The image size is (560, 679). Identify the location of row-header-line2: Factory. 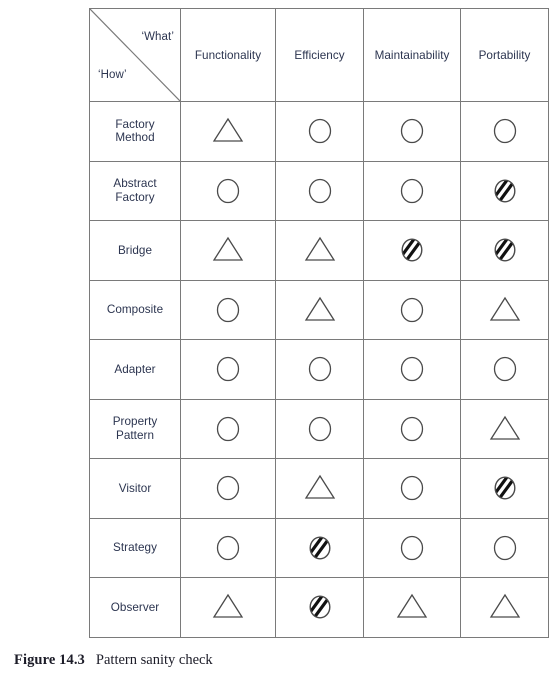
(135, 197).